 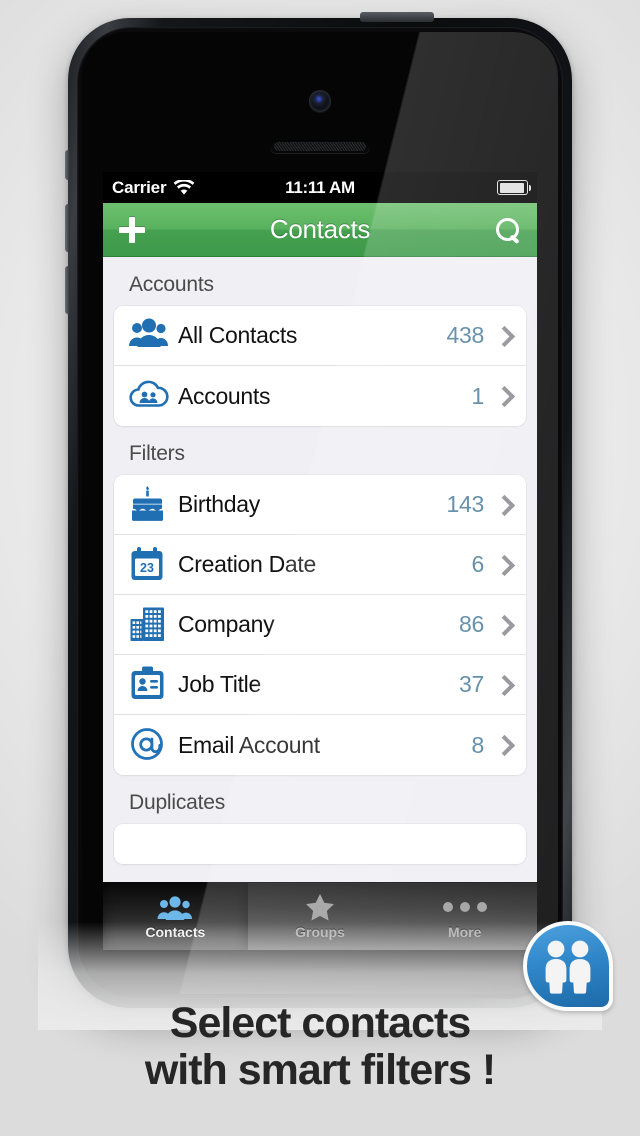 I want to click on add-contact-button, so click(x=132, y=230).